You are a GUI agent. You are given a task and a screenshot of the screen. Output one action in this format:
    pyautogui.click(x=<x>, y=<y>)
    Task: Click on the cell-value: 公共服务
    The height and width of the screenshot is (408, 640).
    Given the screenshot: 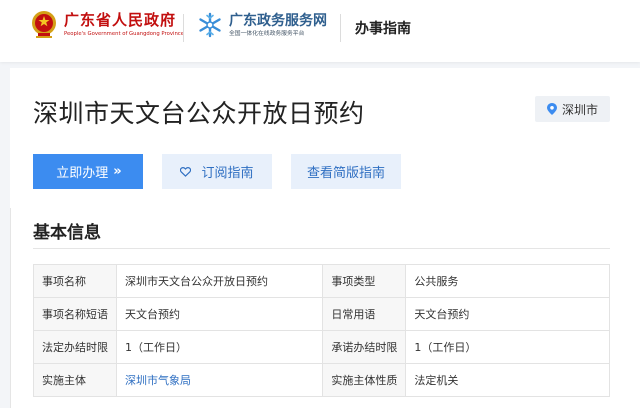 What is the action you would take?
    pyautogui.click(x=507, y=281)
    